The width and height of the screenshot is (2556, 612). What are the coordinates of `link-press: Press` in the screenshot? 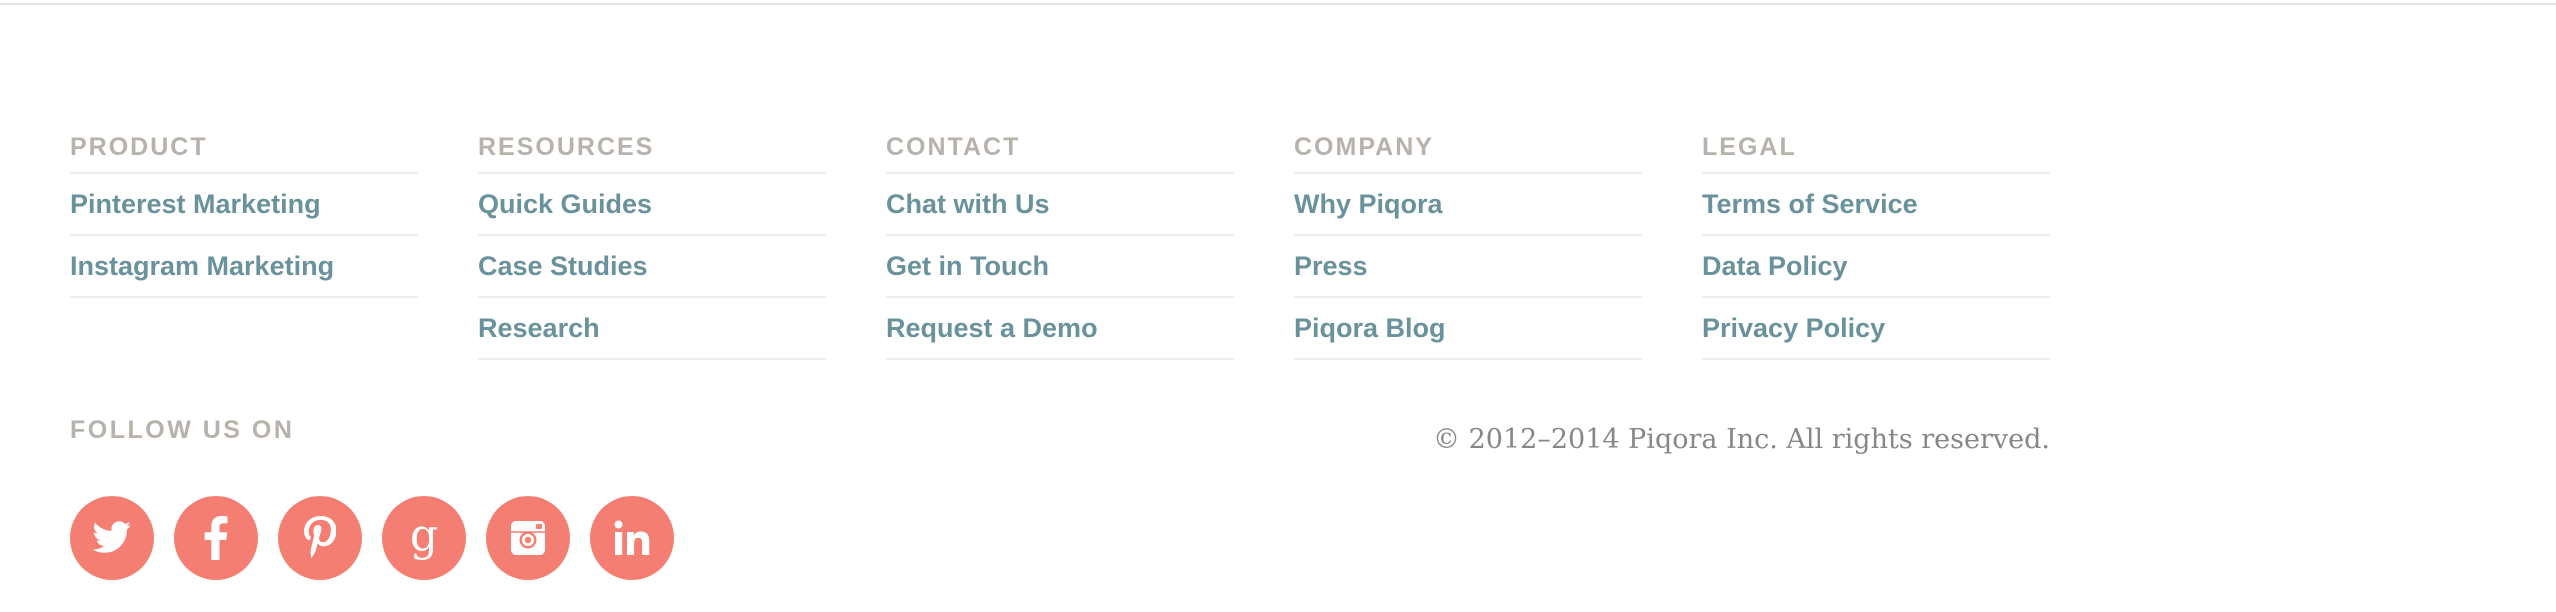 It's located at (1468, 267).